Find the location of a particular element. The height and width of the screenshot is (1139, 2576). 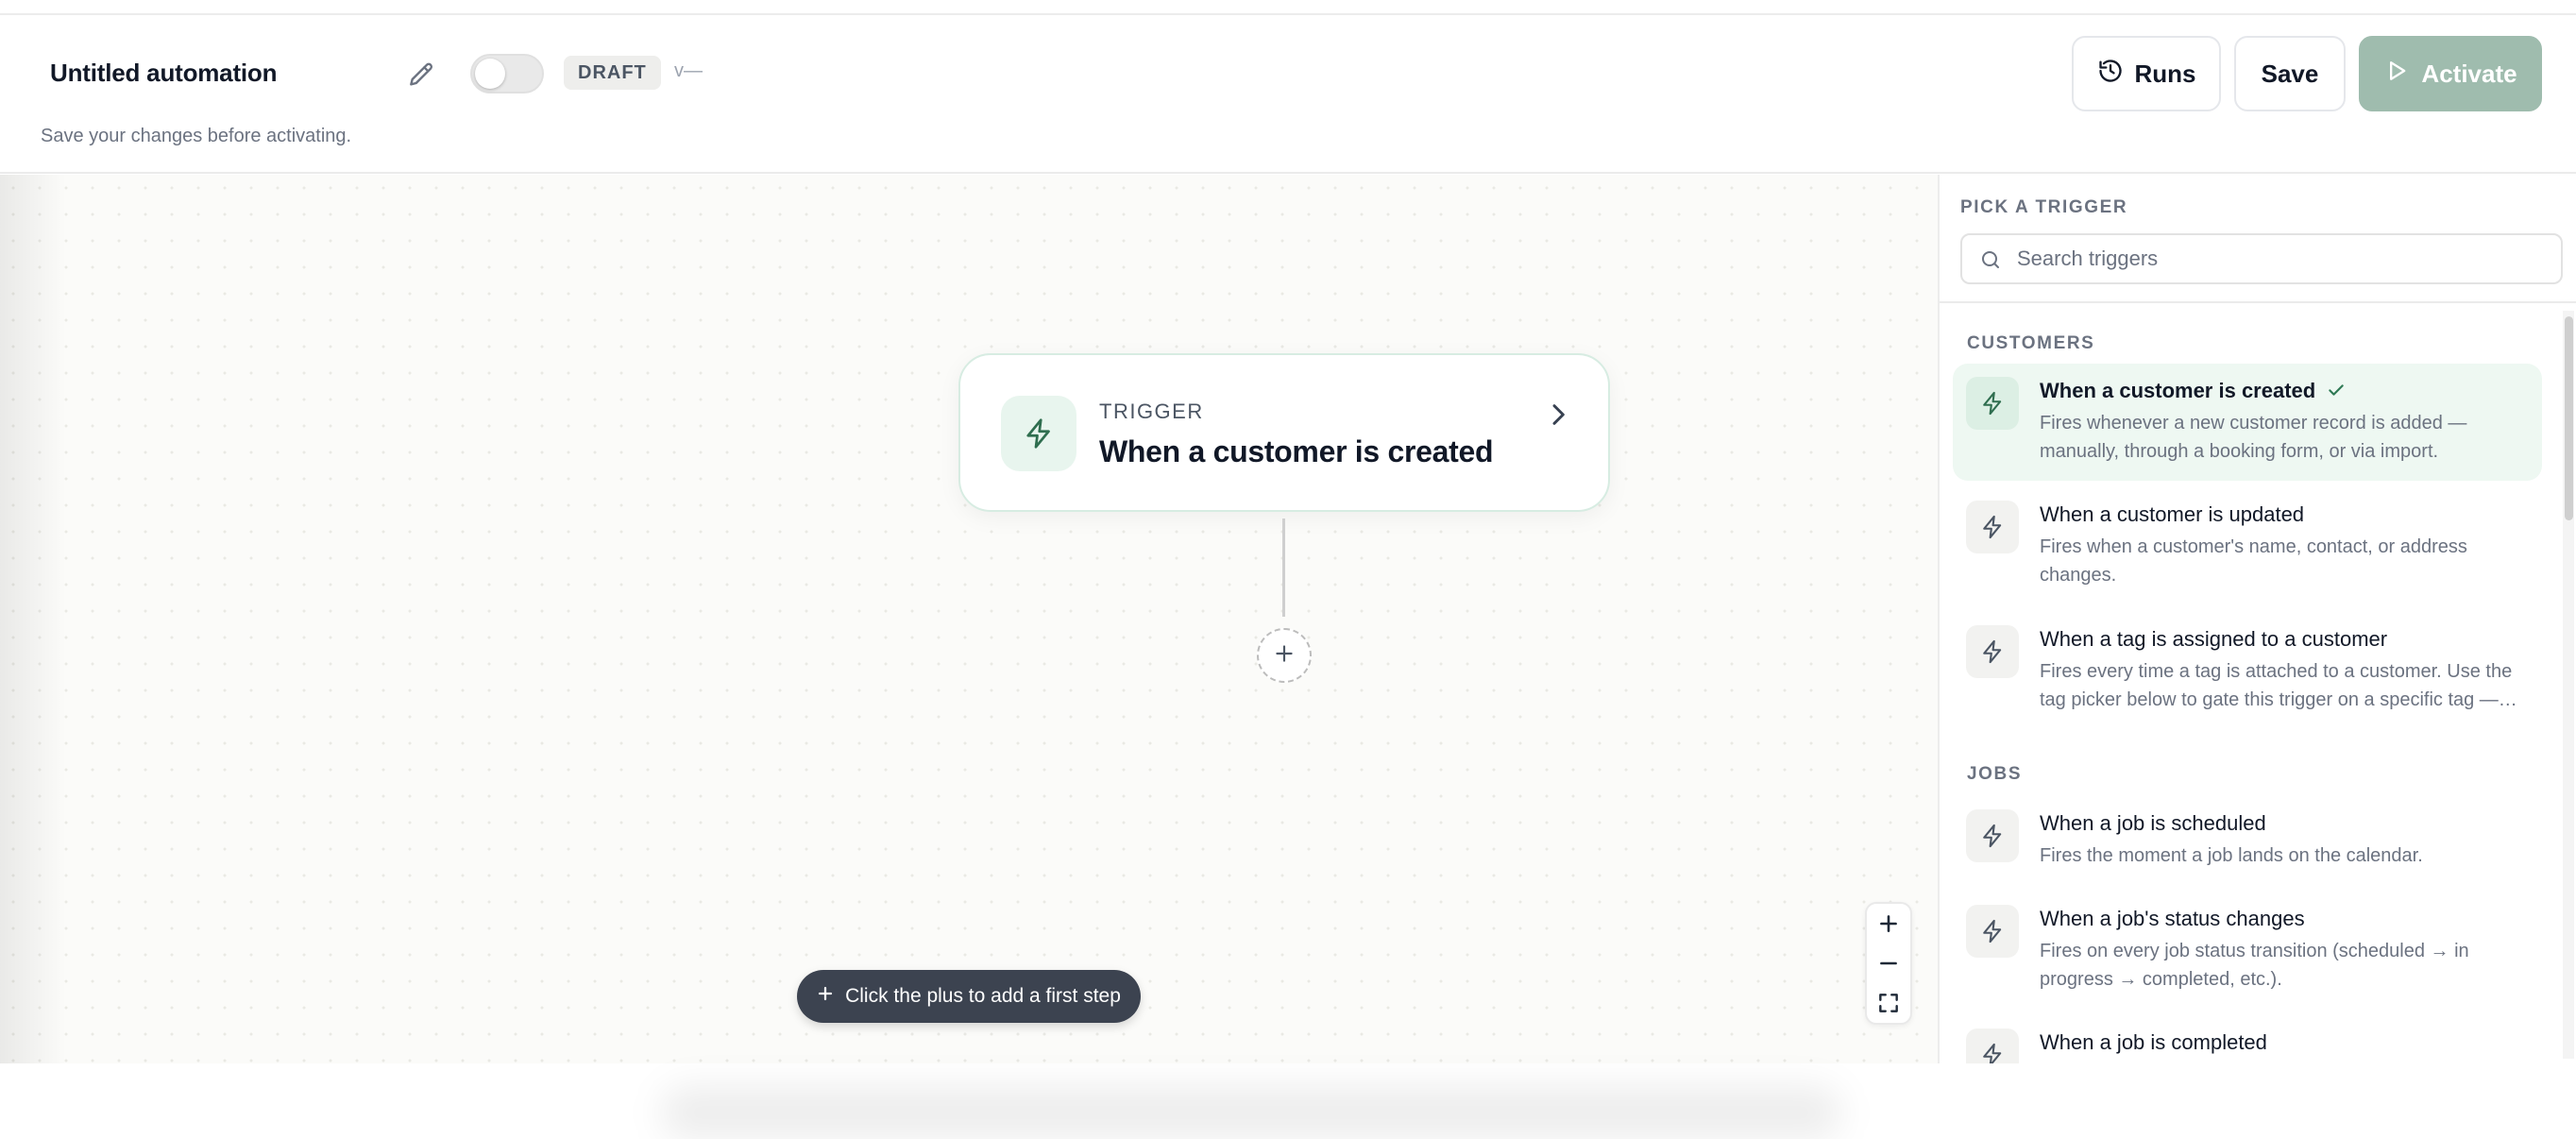

fit-view-button is located at coordinates (1888, 1003).